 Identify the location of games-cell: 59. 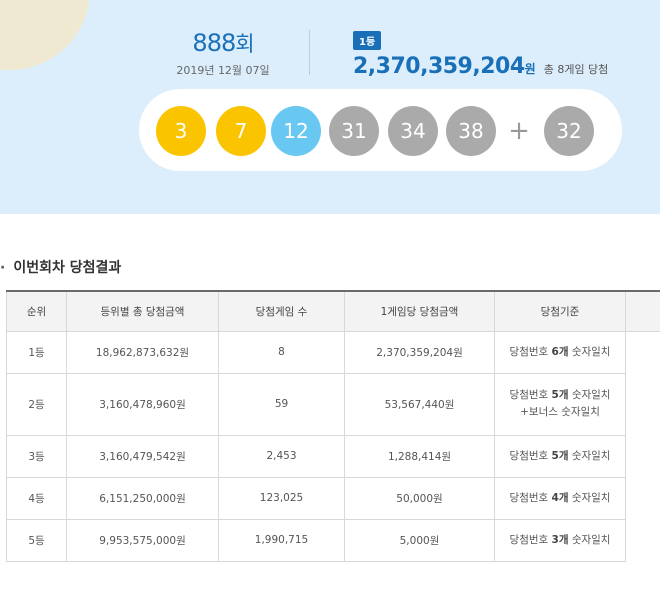
(281, 404).